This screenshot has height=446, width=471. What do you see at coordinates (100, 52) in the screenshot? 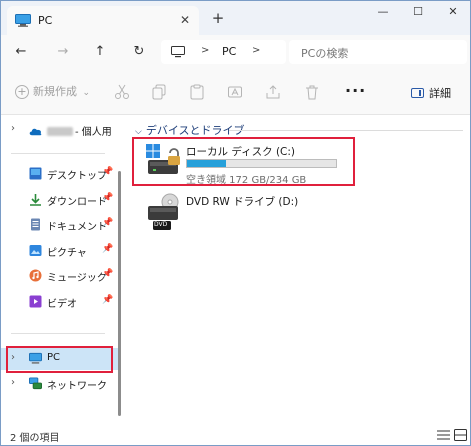
I see `up-button: ↑` at bounding box center [100, 52].